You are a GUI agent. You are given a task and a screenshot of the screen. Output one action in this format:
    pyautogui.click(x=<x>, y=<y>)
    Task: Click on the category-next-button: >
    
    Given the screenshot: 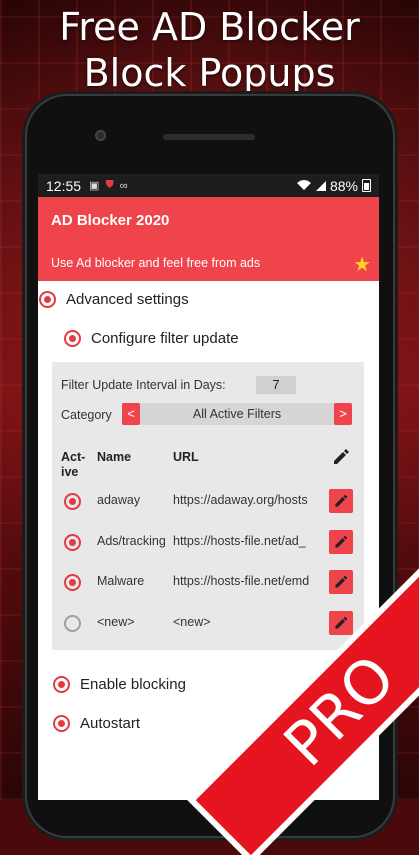 What is the action you would take?
    pyautogui.click(x=343, y=414)
    